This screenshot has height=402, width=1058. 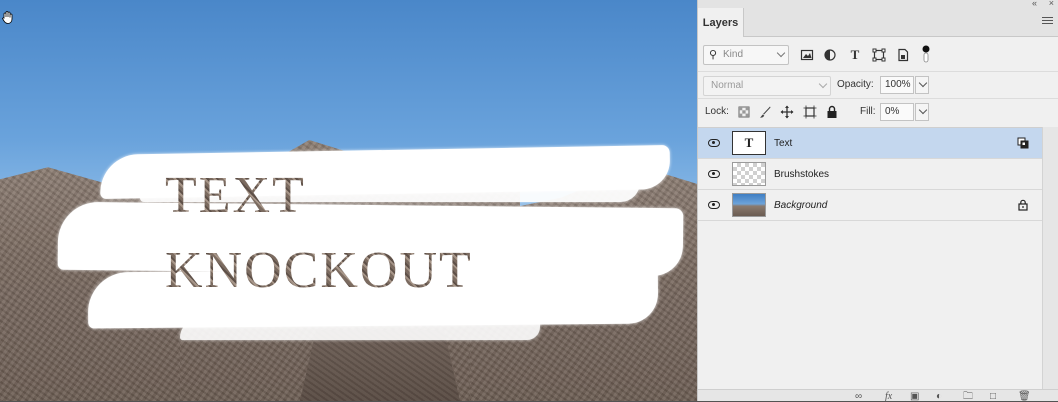 I want to click on layer-name: Brushstokes, so click(x=801, y=174).